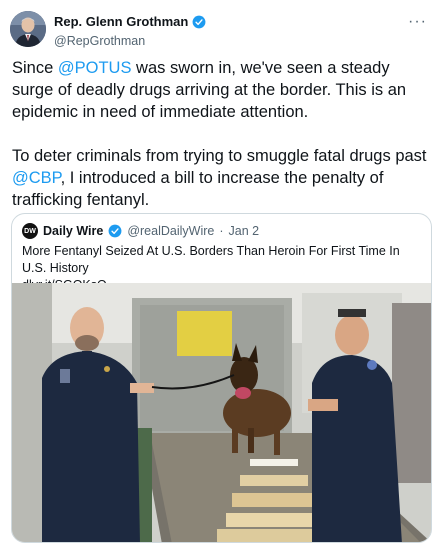 The width and height of the screenshot is (443, 550). Describe the element at coordinates (28, 29) in the screenshot. I see `author-avatar` at that location.